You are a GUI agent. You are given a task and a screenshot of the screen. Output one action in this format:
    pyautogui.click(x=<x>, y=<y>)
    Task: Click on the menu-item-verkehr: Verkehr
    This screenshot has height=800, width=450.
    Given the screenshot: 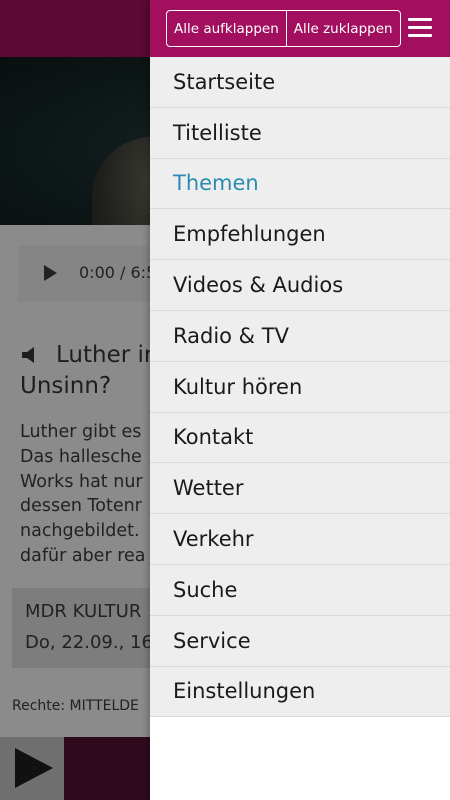 What is the action you would take?
    pyautogui.click(x=300, y=539)
    